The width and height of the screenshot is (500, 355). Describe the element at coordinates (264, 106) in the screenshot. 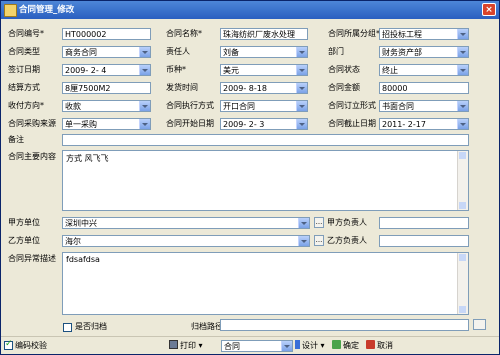

I see `exec-method-select: 开口合同` at that location.